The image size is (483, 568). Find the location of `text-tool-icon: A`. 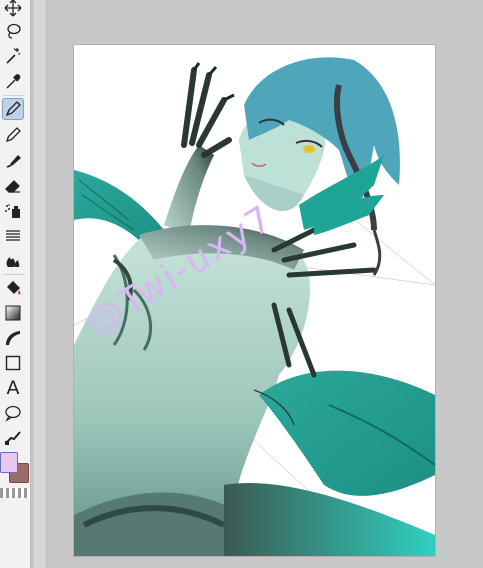

text-tool-icon: A is located at coordinates (13, 388).